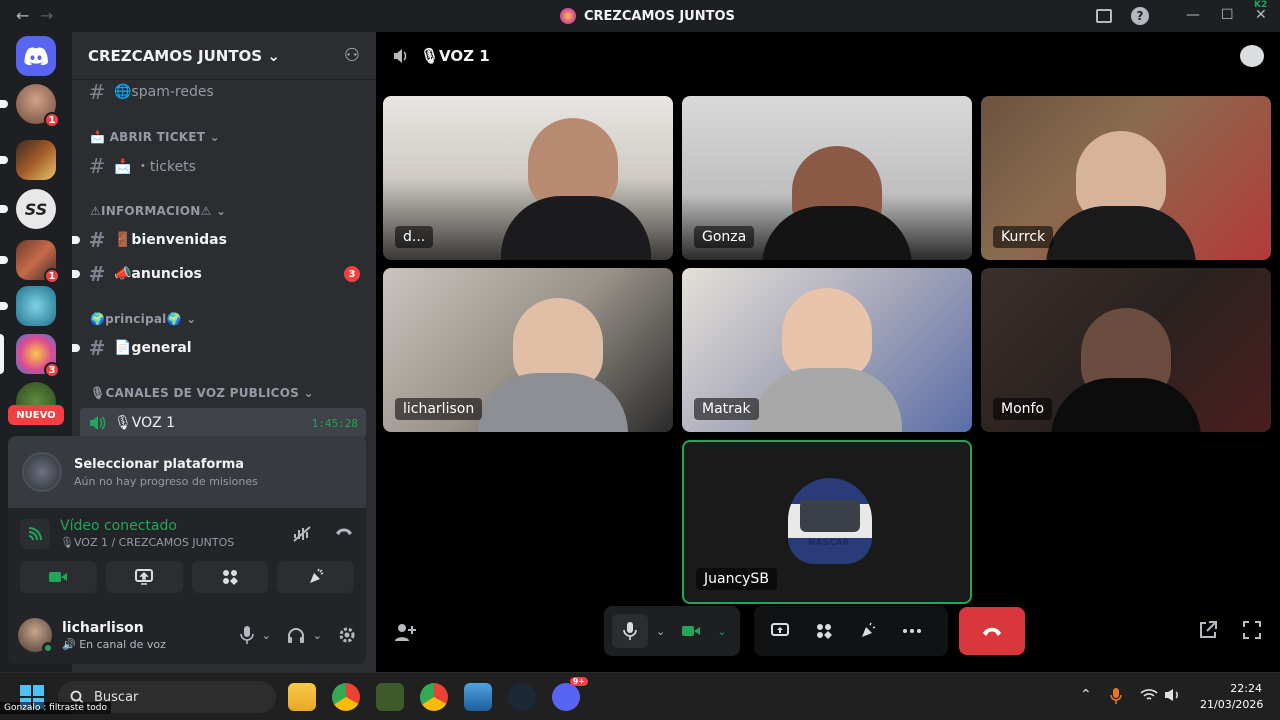 The image size is (1280, 720). Describe the element at coordinates (202, 393) in the screenshot. I see `category-canales-de-voz: 🎙CANALES DE VOZ PUBLICOS ⌄` at that location.